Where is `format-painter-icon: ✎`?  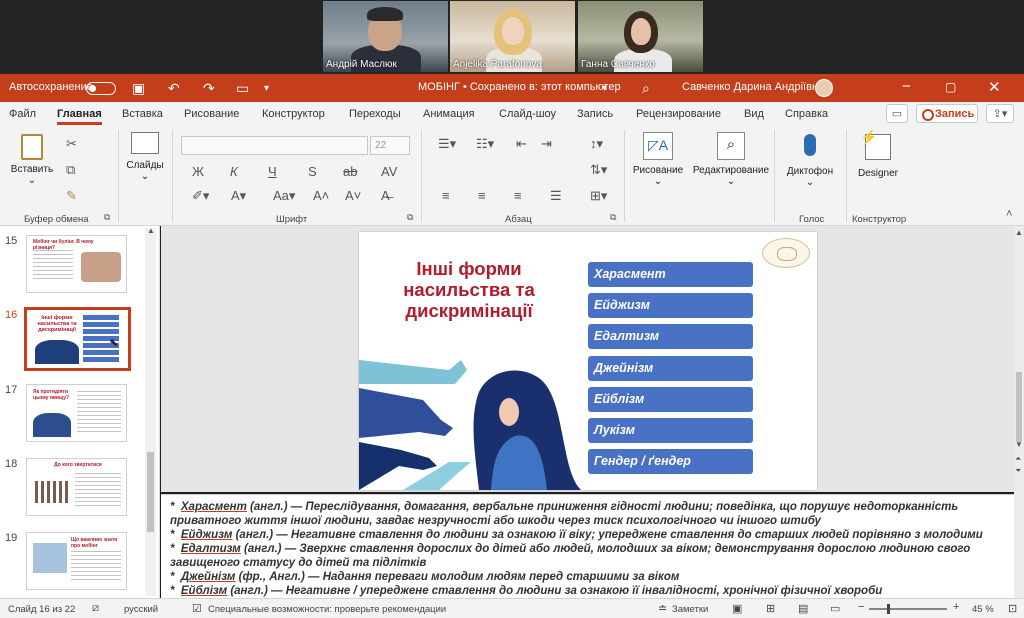
format-painter-icon: ✎ is located at coordinates (71, 196).